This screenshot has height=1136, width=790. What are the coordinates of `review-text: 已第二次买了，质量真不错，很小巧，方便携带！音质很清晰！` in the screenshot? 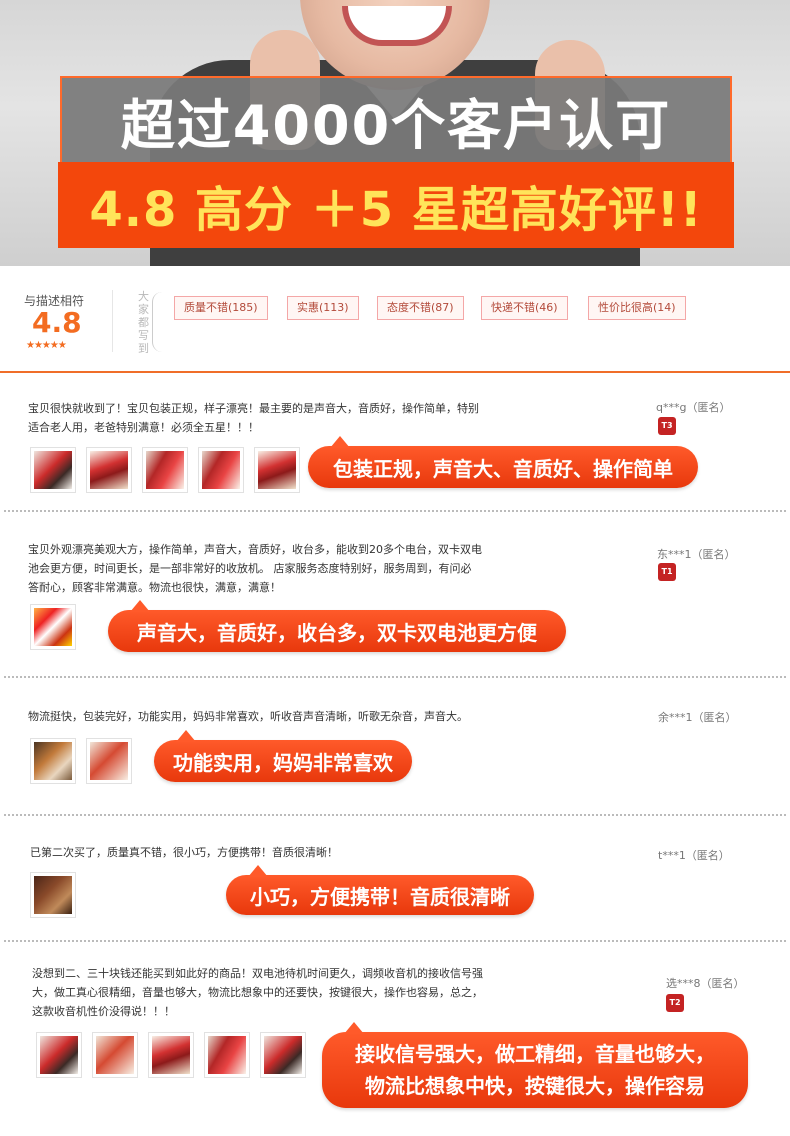 It's located at (184, 852).